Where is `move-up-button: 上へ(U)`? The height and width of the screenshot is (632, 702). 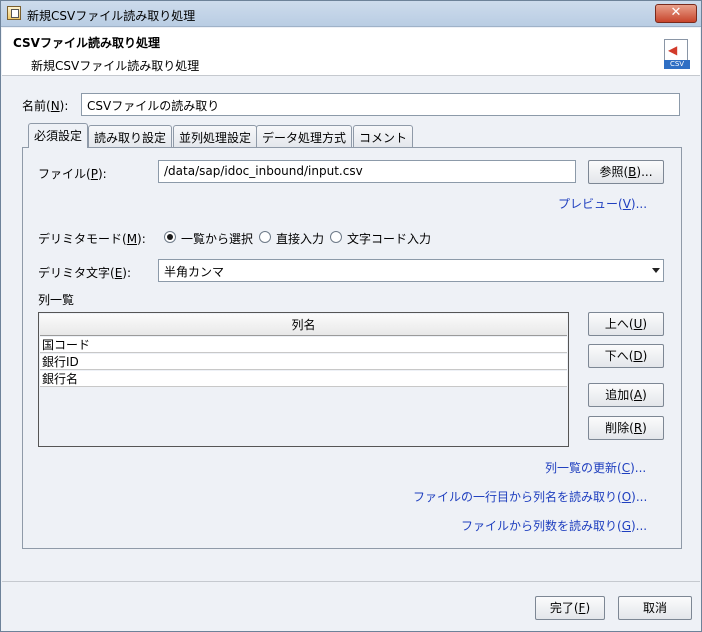
move-up-button: 上へ(U) is located at coordinates (626, 324).